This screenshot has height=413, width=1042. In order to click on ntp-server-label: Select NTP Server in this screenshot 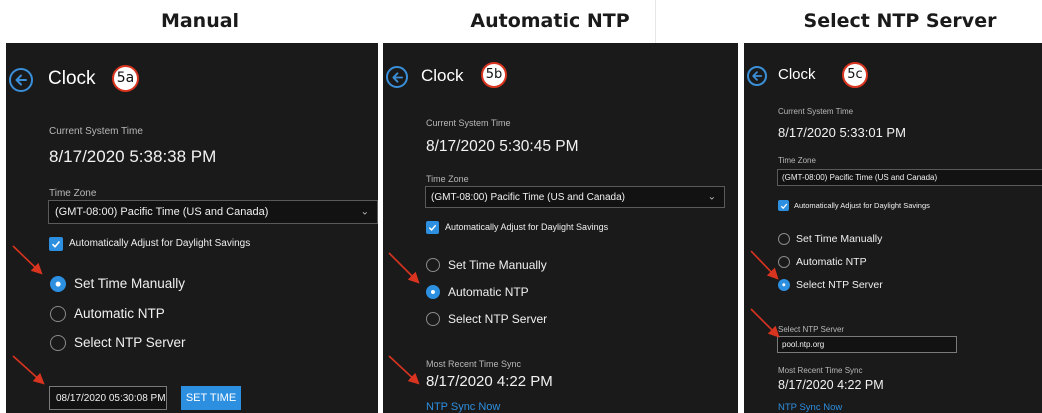, I will do `click(811, 329)`.